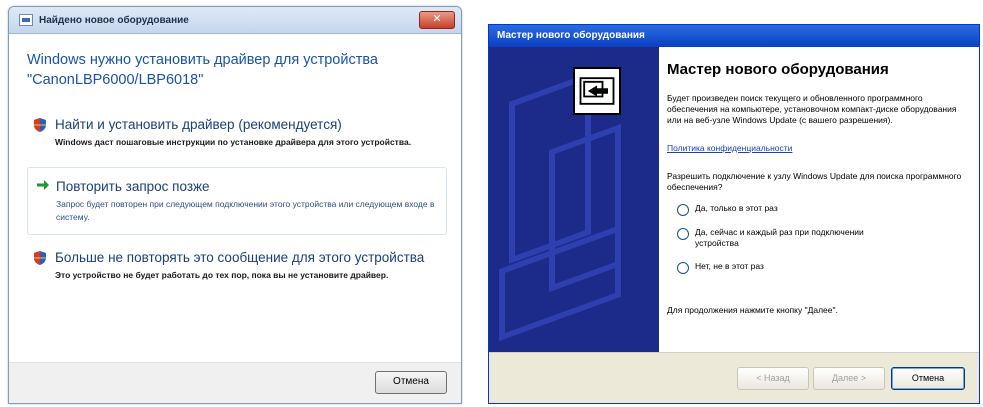  What do you see at coordinates (133, 186) in the screenshot?
I see `option-title: Повторить запрос позже` at bounding box center [133, 186].